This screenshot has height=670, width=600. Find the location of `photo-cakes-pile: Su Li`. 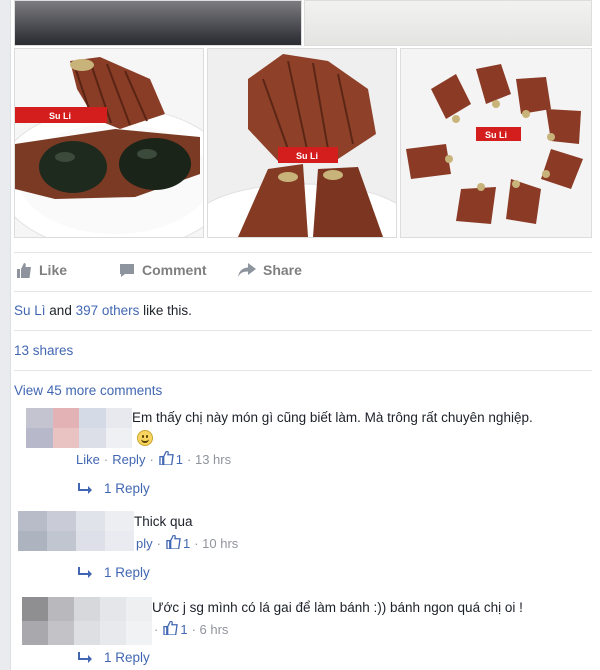

photo-cakes-pile: Su Li is located at coordinates (302, 143).